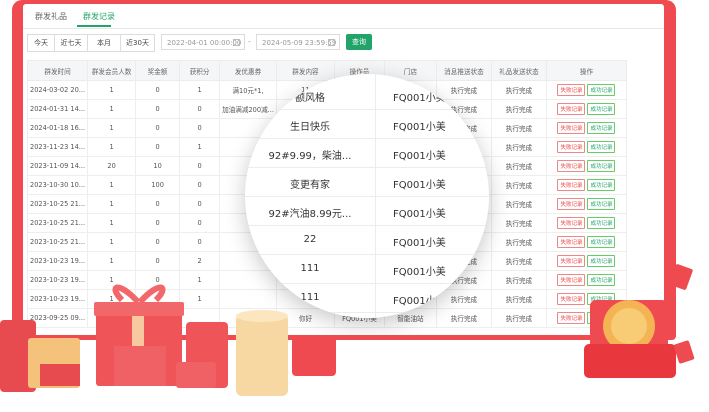 This screenshot has width=709, height=412. I want to click on magnifier-row: 92#汽油8.99元... FQ001小美, so click(367, 212).